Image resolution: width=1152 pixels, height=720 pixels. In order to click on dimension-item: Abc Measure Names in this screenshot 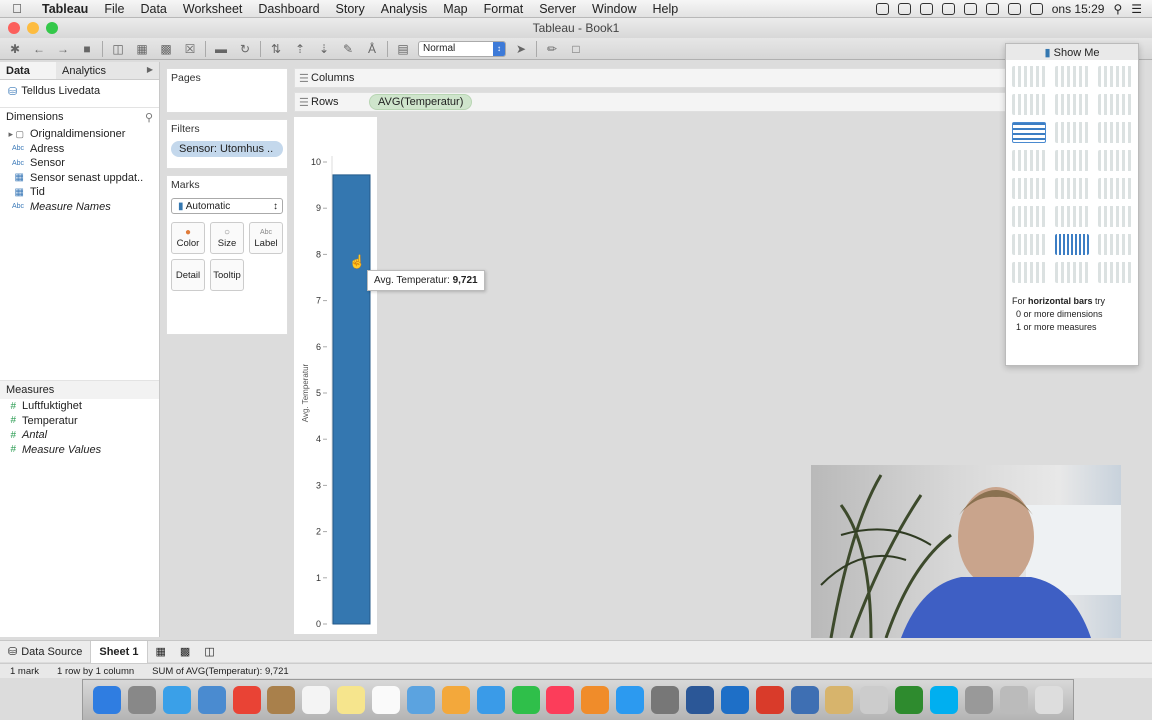, I will do `click(79, 207)`.